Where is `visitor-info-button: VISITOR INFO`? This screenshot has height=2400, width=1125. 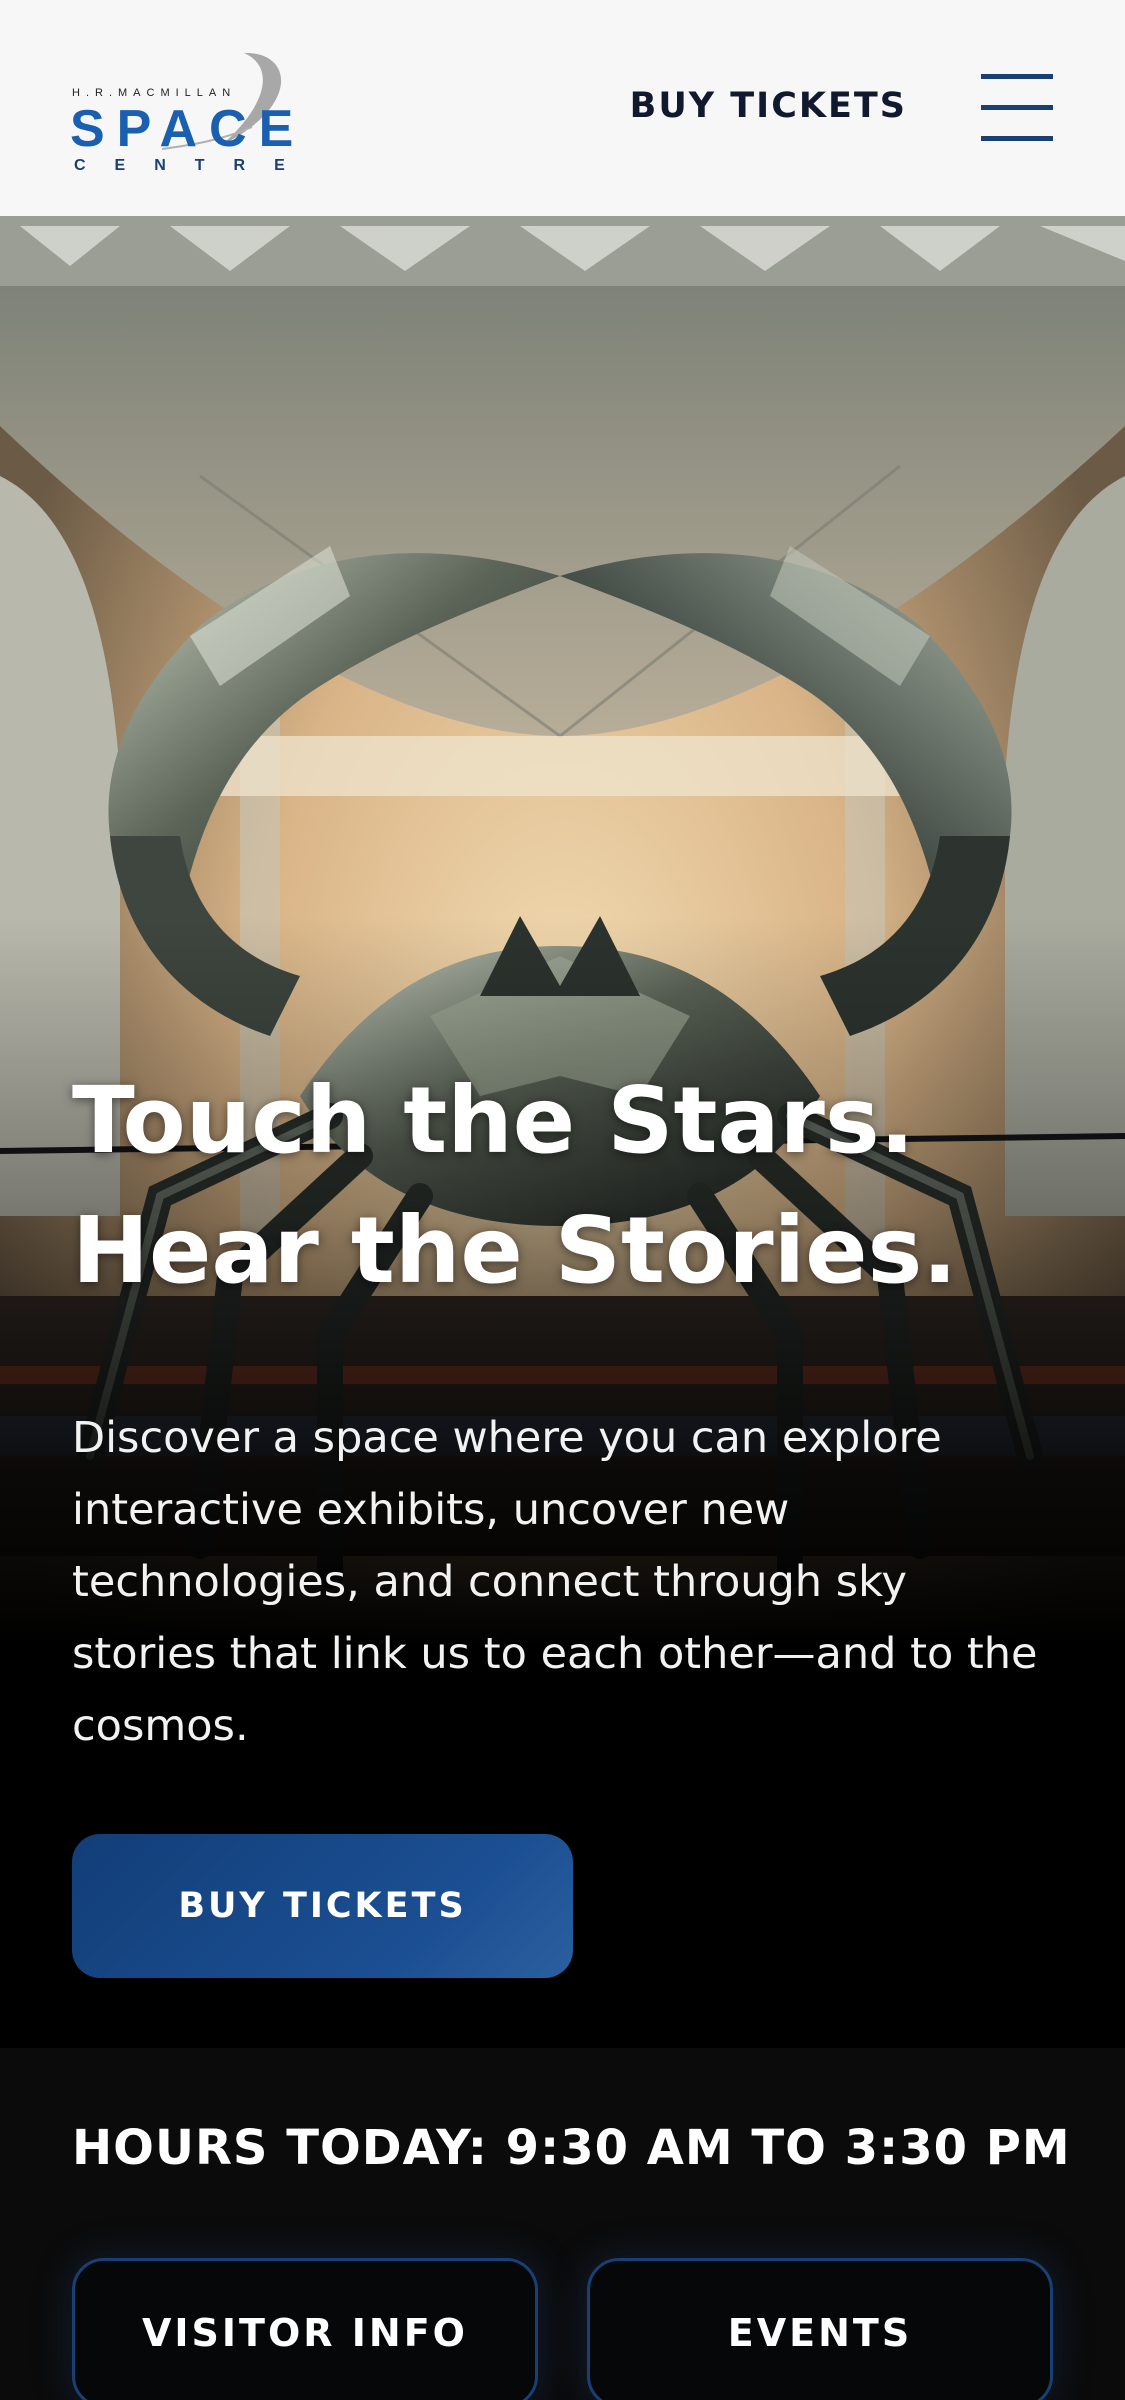
visitor-info-button: VISITOR INFO is located at coordinates (305, 2329).